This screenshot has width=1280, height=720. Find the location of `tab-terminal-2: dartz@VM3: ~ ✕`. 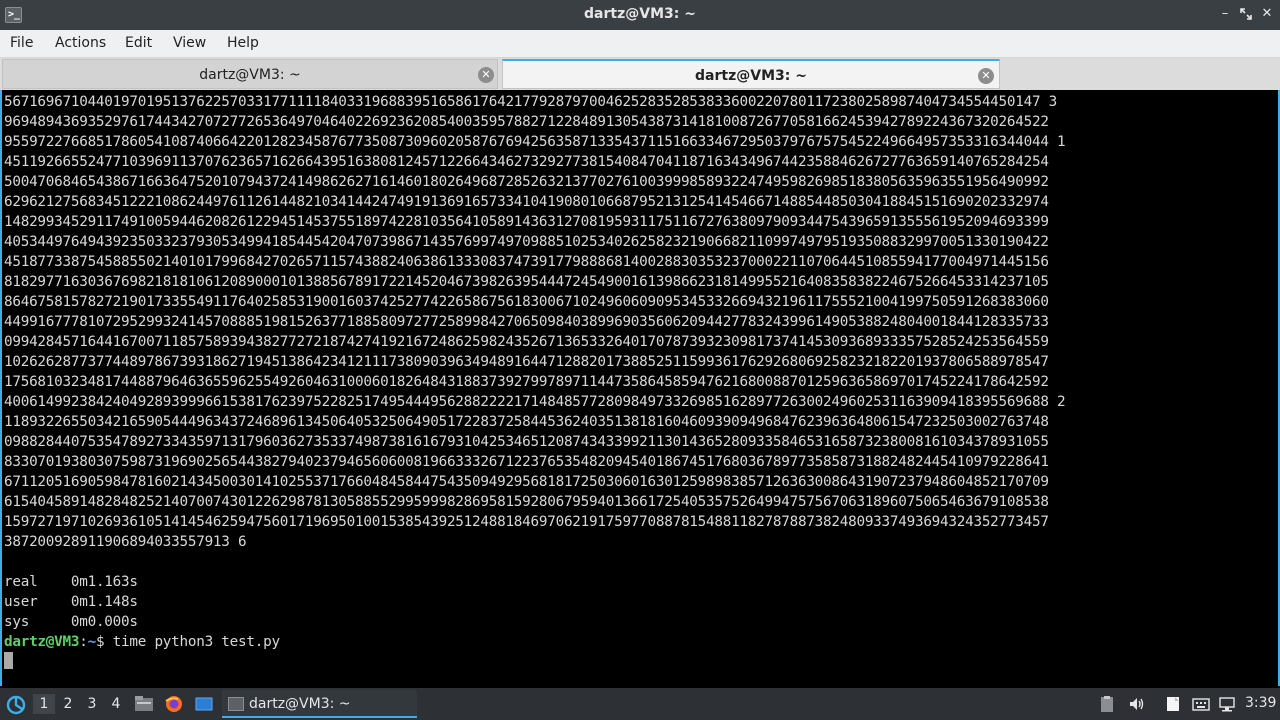

tab-terminal-2: dartz@VM3: ~ ✕ is located at coordinates (751, 74).